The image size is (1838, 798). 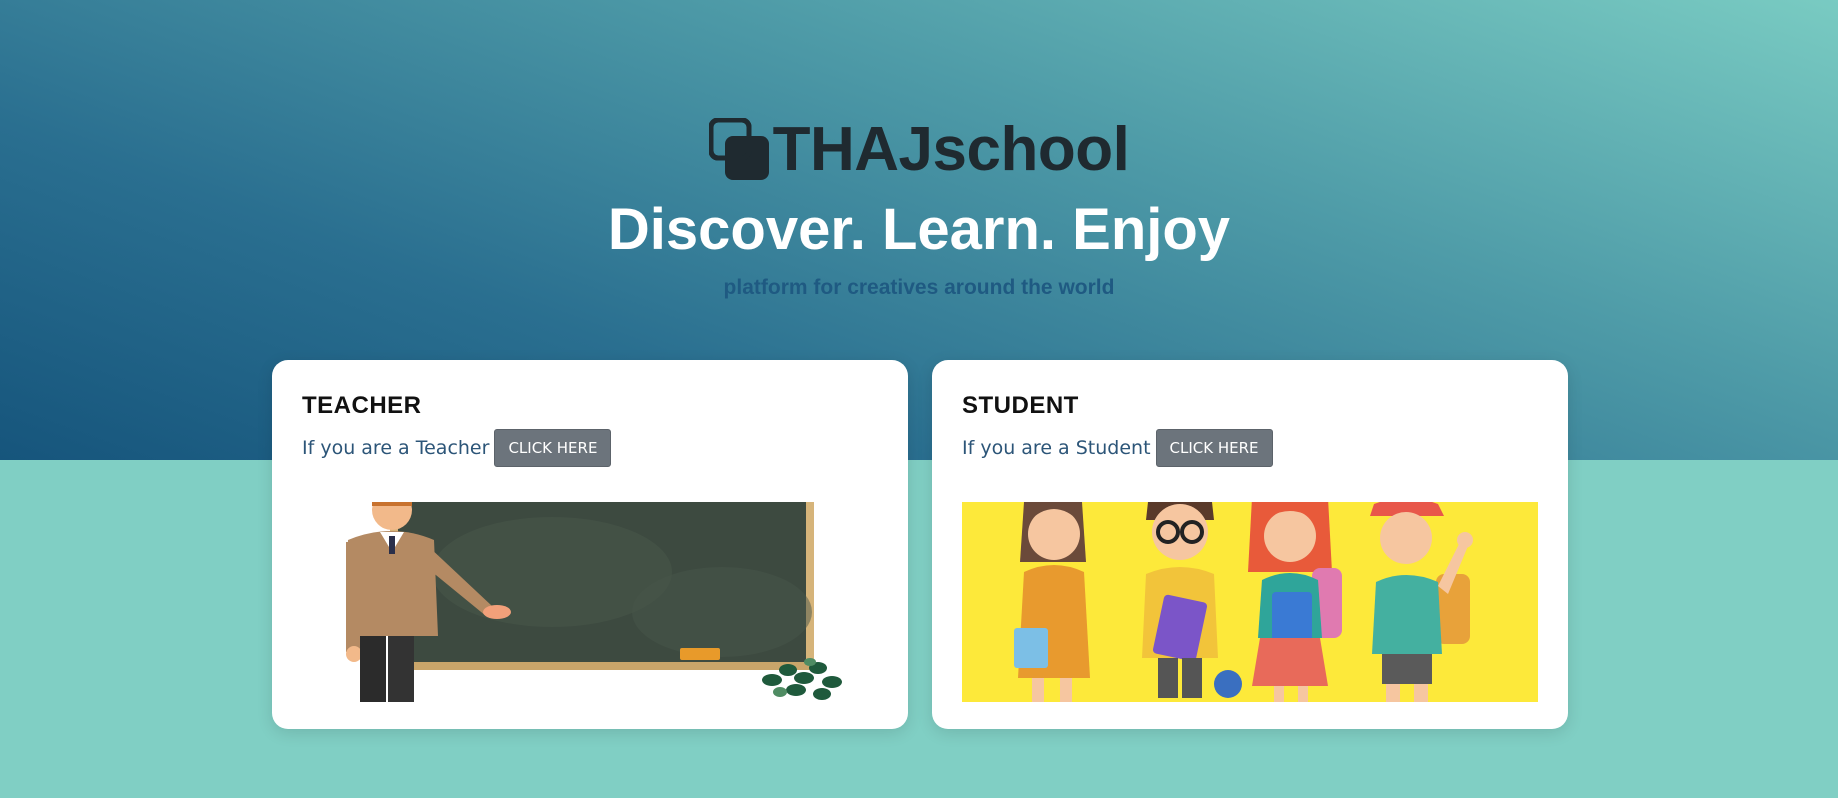 I want to click on card-title: TEACHER, so click(x=362, y=405).